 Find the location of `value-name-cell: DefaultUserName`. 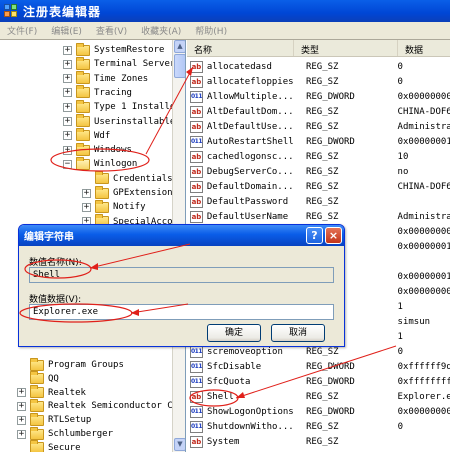

value-name-cell: DefaultUserName is located at coordinates (247, 217).